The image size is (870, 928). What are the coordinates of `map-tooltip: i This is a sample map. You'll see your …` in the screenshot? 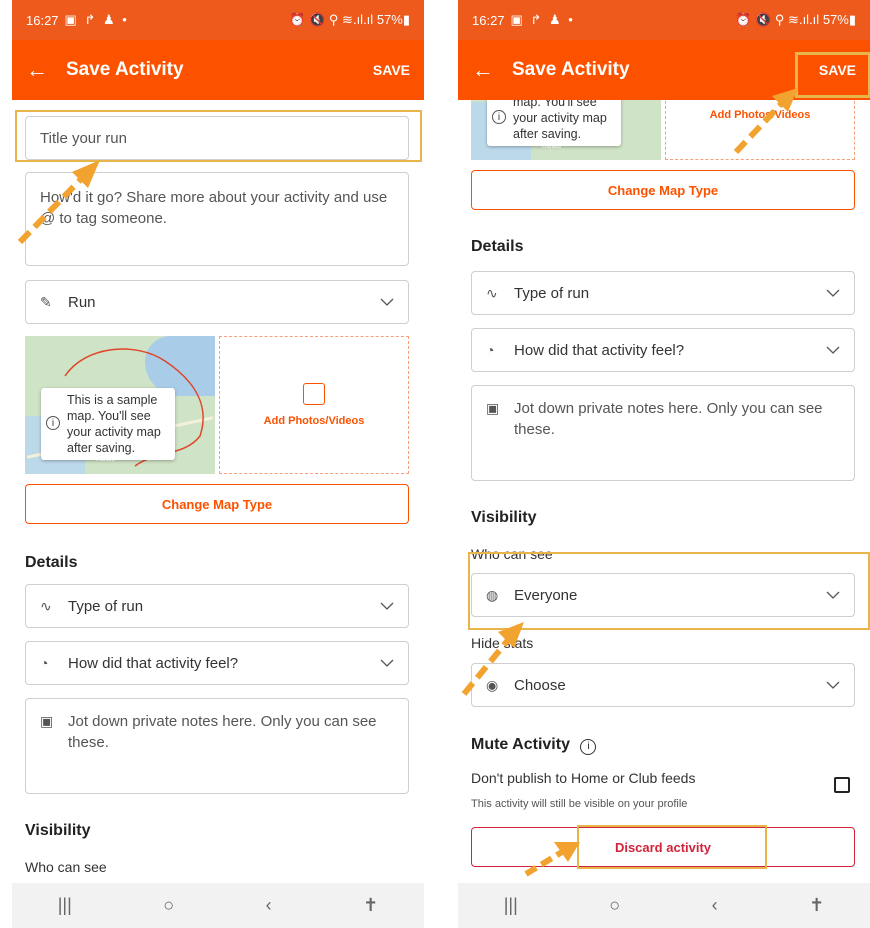 It's located at (108, 424).